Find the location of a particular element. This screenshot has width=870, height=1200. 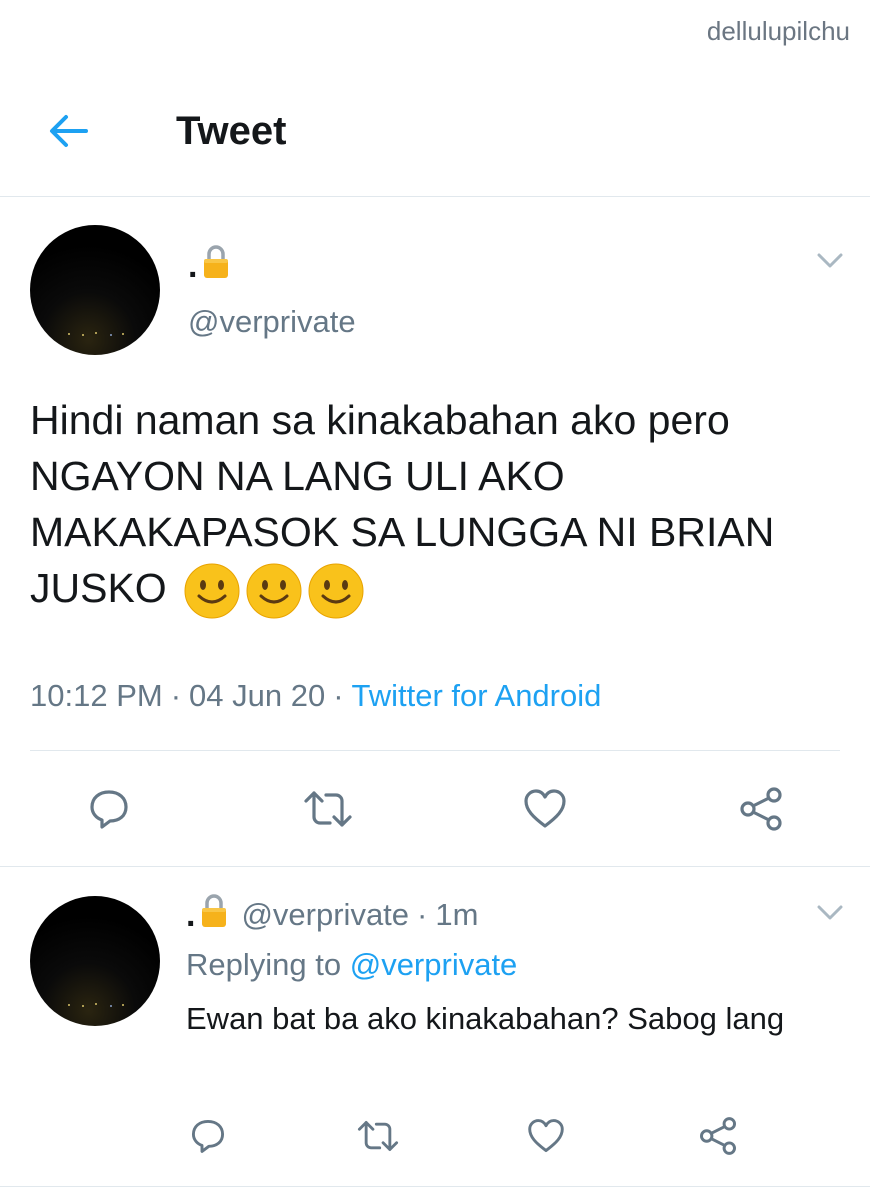

replying-label: Replying to is located at coordinates (264, 964).